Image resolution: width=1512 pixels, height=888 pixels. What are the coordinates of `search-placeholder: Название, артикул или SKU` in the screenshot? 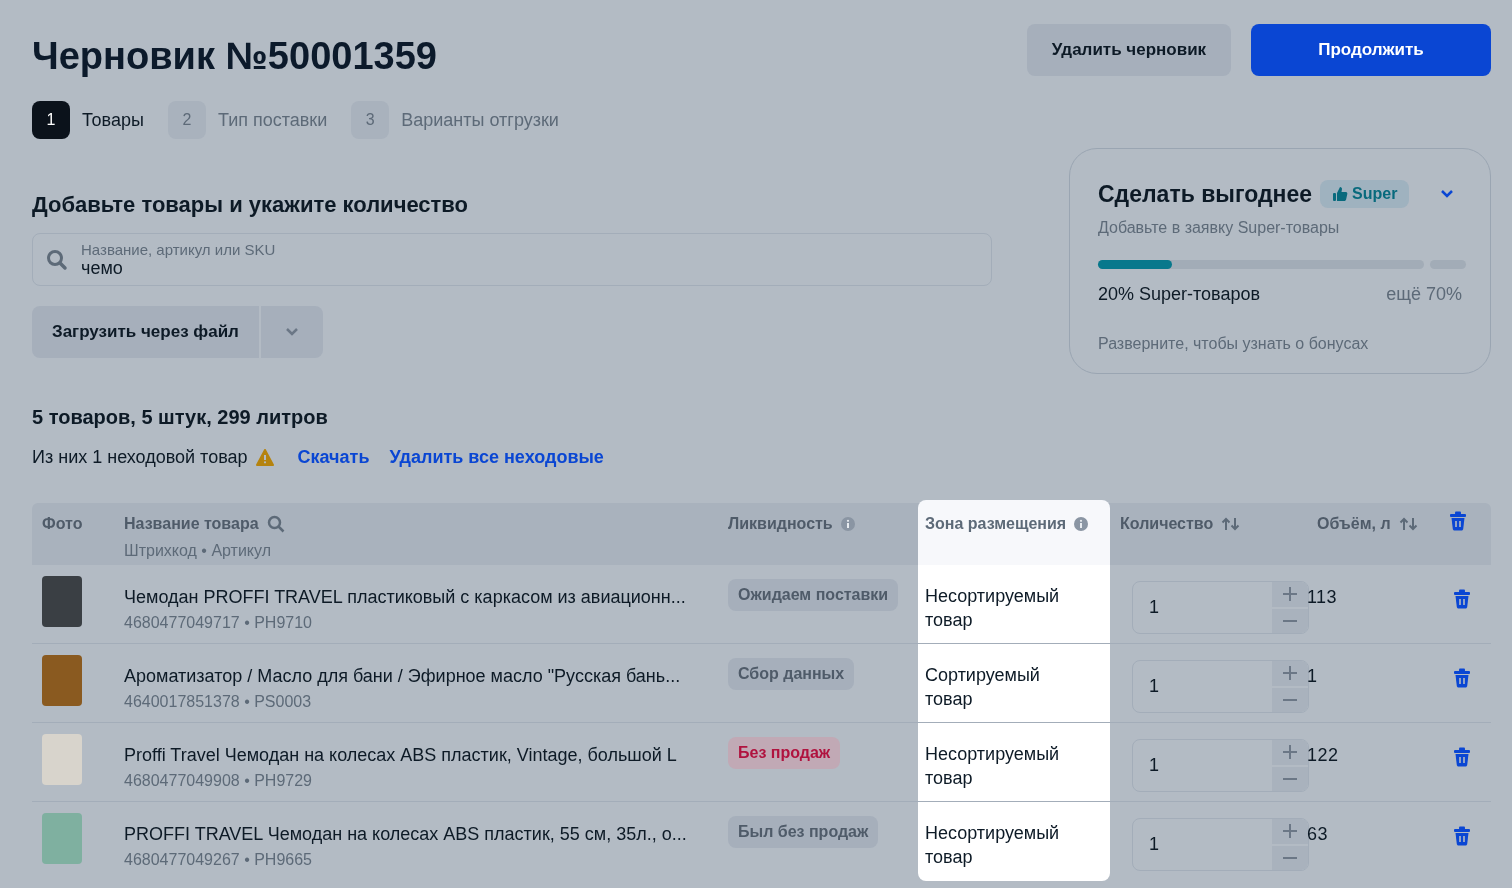 It's located at (179, 249).